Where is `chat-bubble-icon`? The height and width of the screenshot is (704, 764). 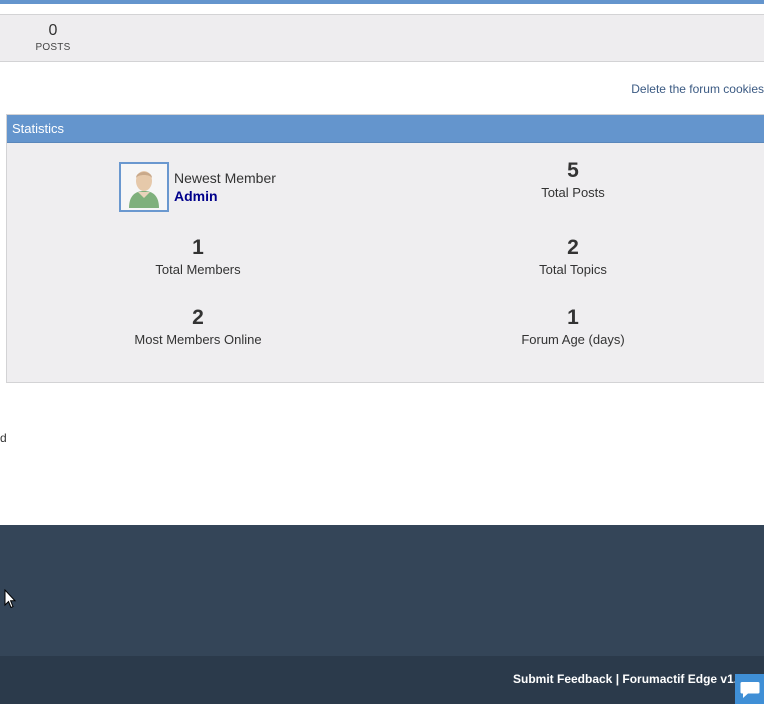 chat-bubble-icon is located at coordinates (749, 689).